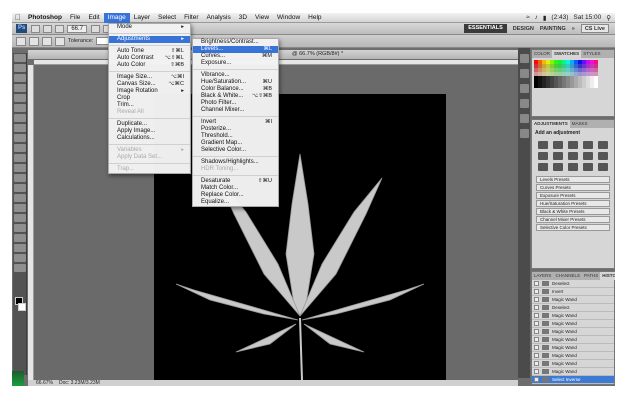  I want to click on move-tool-icon, so click(19, 58).